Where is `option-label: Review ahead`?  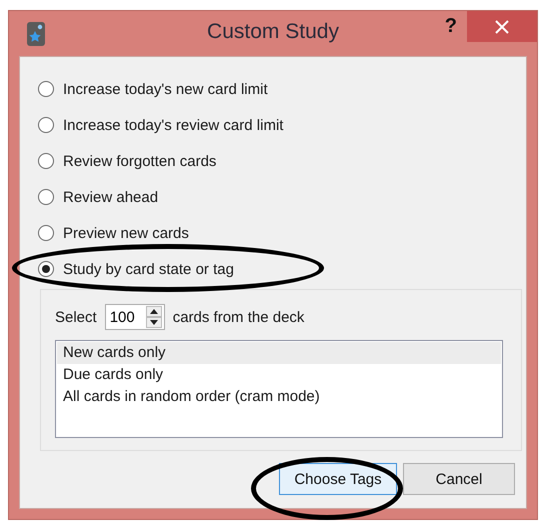
option-label: Review ahead is located at coordinates (110, 197).